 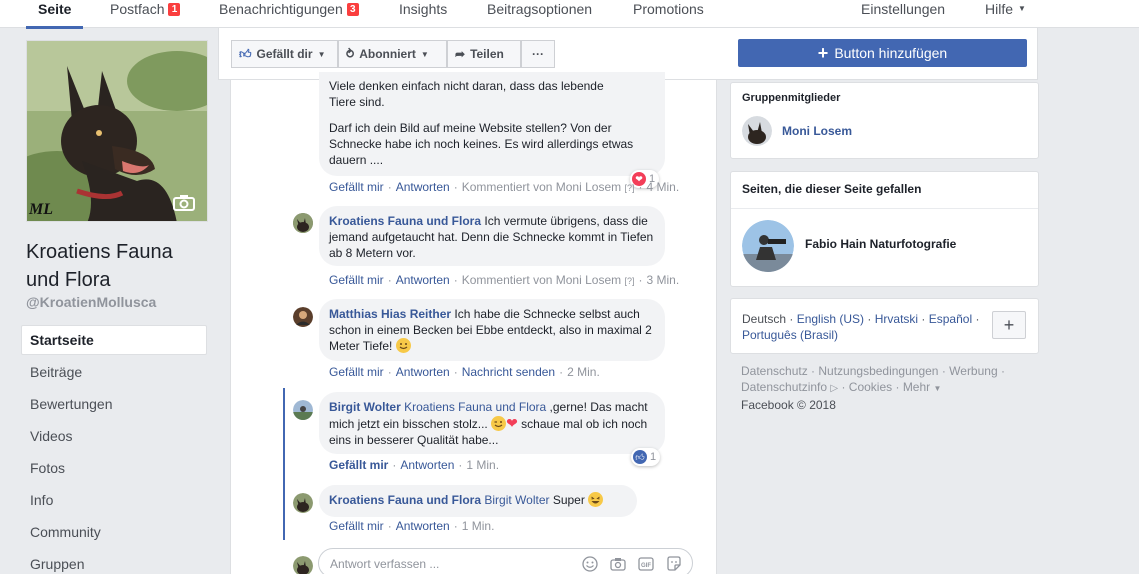 I want to click on gif-icon: GIF, so click(x=646, y=564).